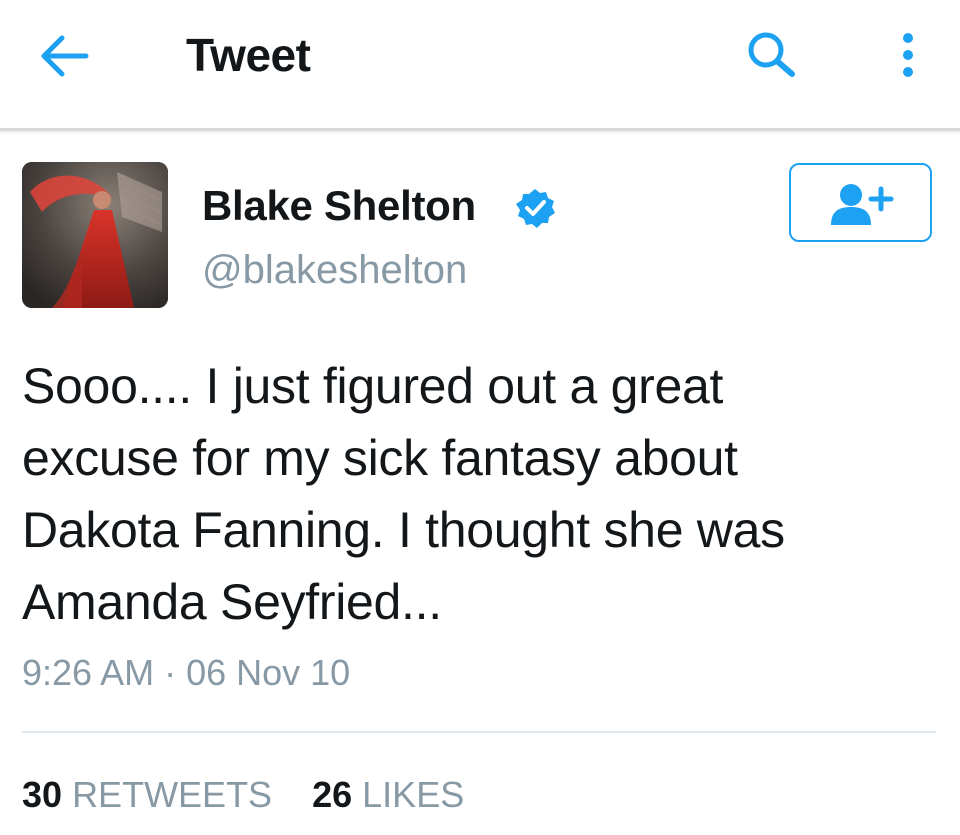 The width and height of the screenshot is (960, 835). I want to click on search-icon, so click(771, 54).